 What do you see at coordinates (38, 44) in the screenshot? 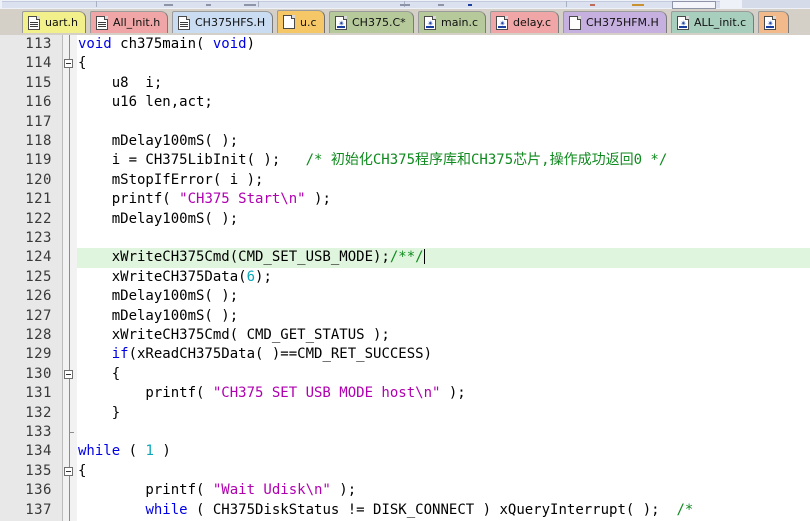
I see `line-number: 113` at bounding box center [38, 44].